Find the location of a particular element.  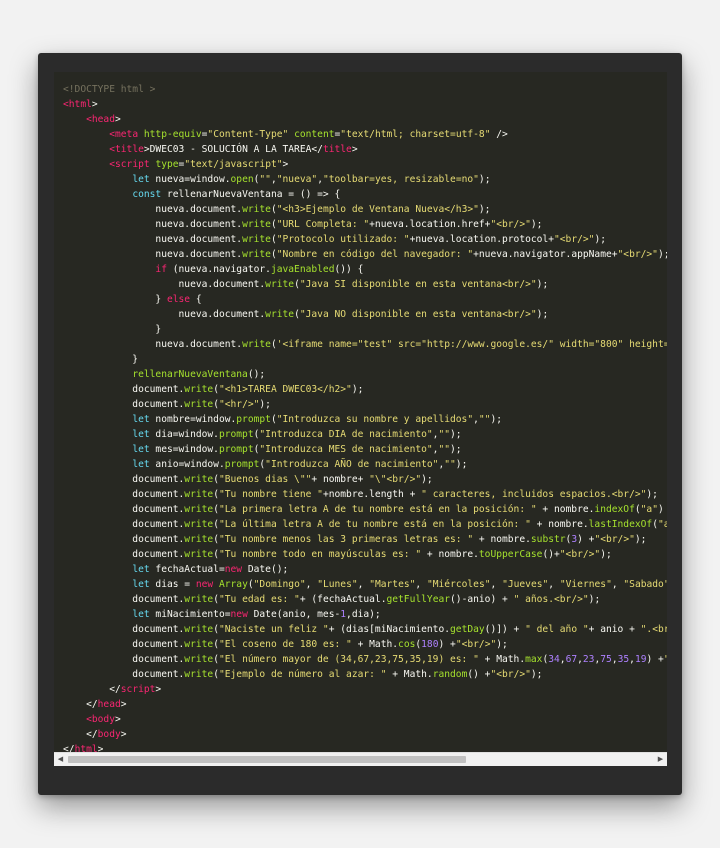

code-token: else is located at coordinates (178, 299).